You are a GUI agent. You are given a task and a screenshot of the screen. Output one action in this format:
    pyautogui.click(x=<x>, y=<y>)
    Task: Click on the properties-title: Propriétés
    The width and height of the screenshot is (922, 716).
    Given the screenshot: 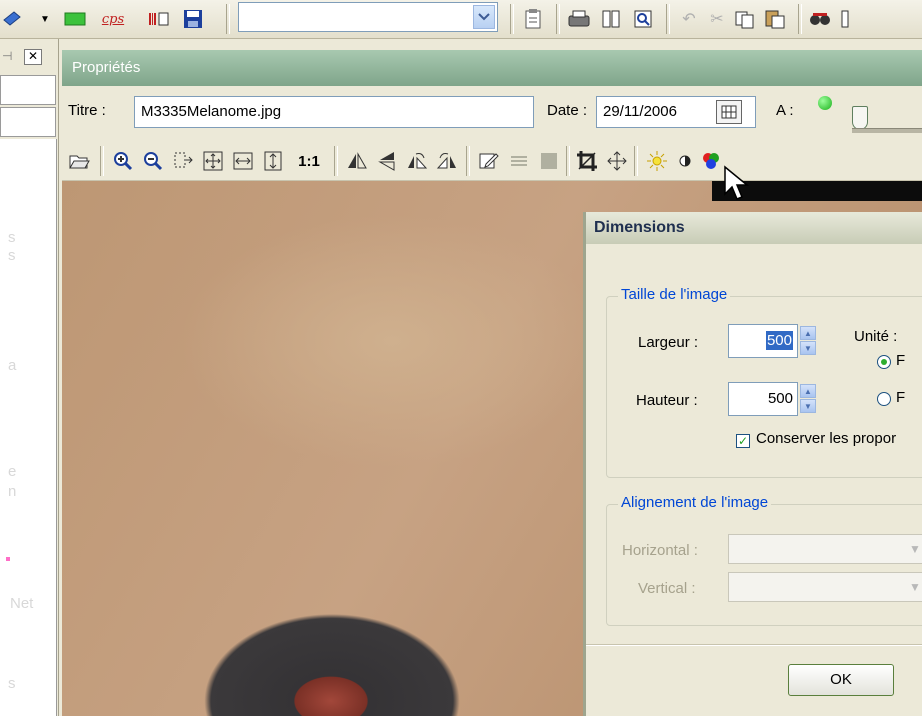 What is the action you would take?
    pyautogui.click(x=492, y=68)
    